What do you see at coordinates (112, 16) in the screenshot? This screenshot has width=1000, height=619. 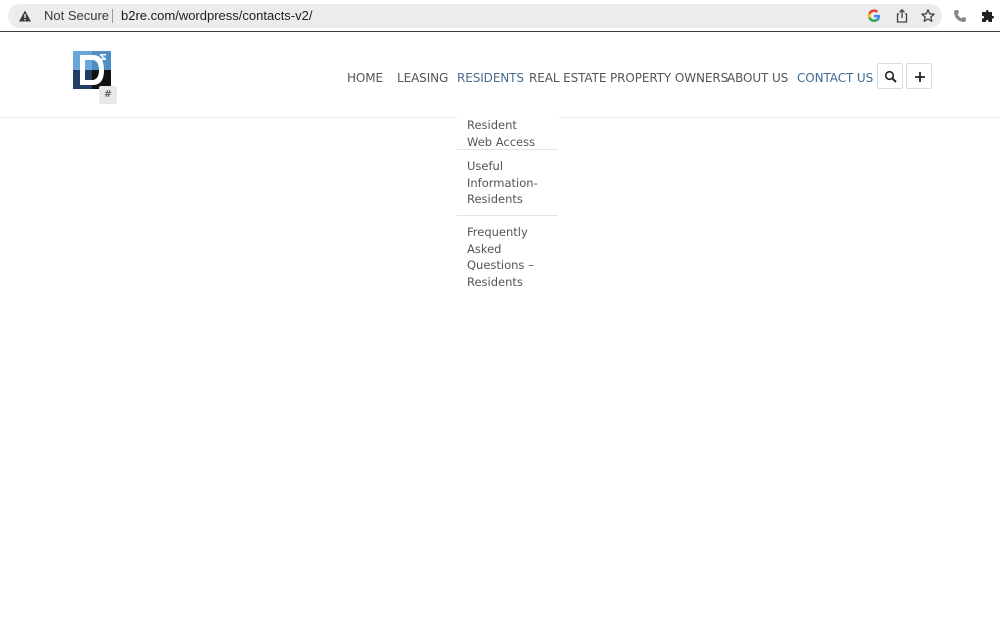 I see `omnibox-divider` at bounding box center [112, 16].